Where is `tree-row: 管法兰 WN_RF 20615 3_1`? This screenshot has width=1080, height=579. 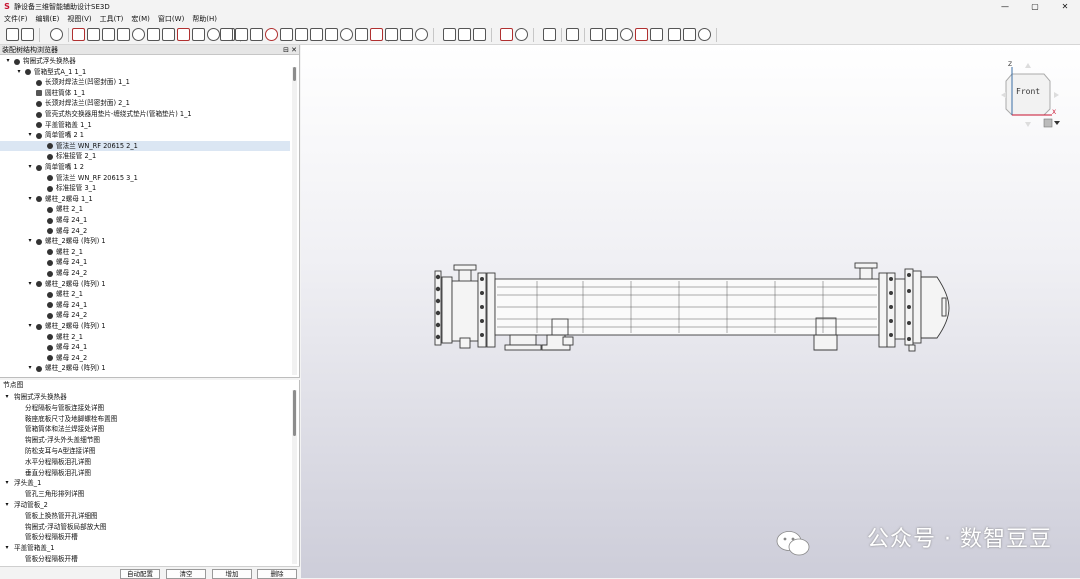 tree-row: 管法兰 WN_RF 20615 3_1 is located at coordinates (145, 178).